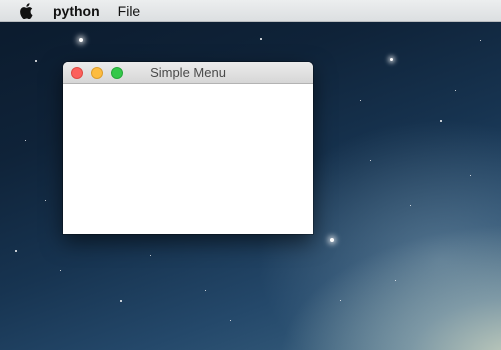  Describe the element at coordinates (76, 11) in the screenshot. I see `menu-app-name: python` at that location.